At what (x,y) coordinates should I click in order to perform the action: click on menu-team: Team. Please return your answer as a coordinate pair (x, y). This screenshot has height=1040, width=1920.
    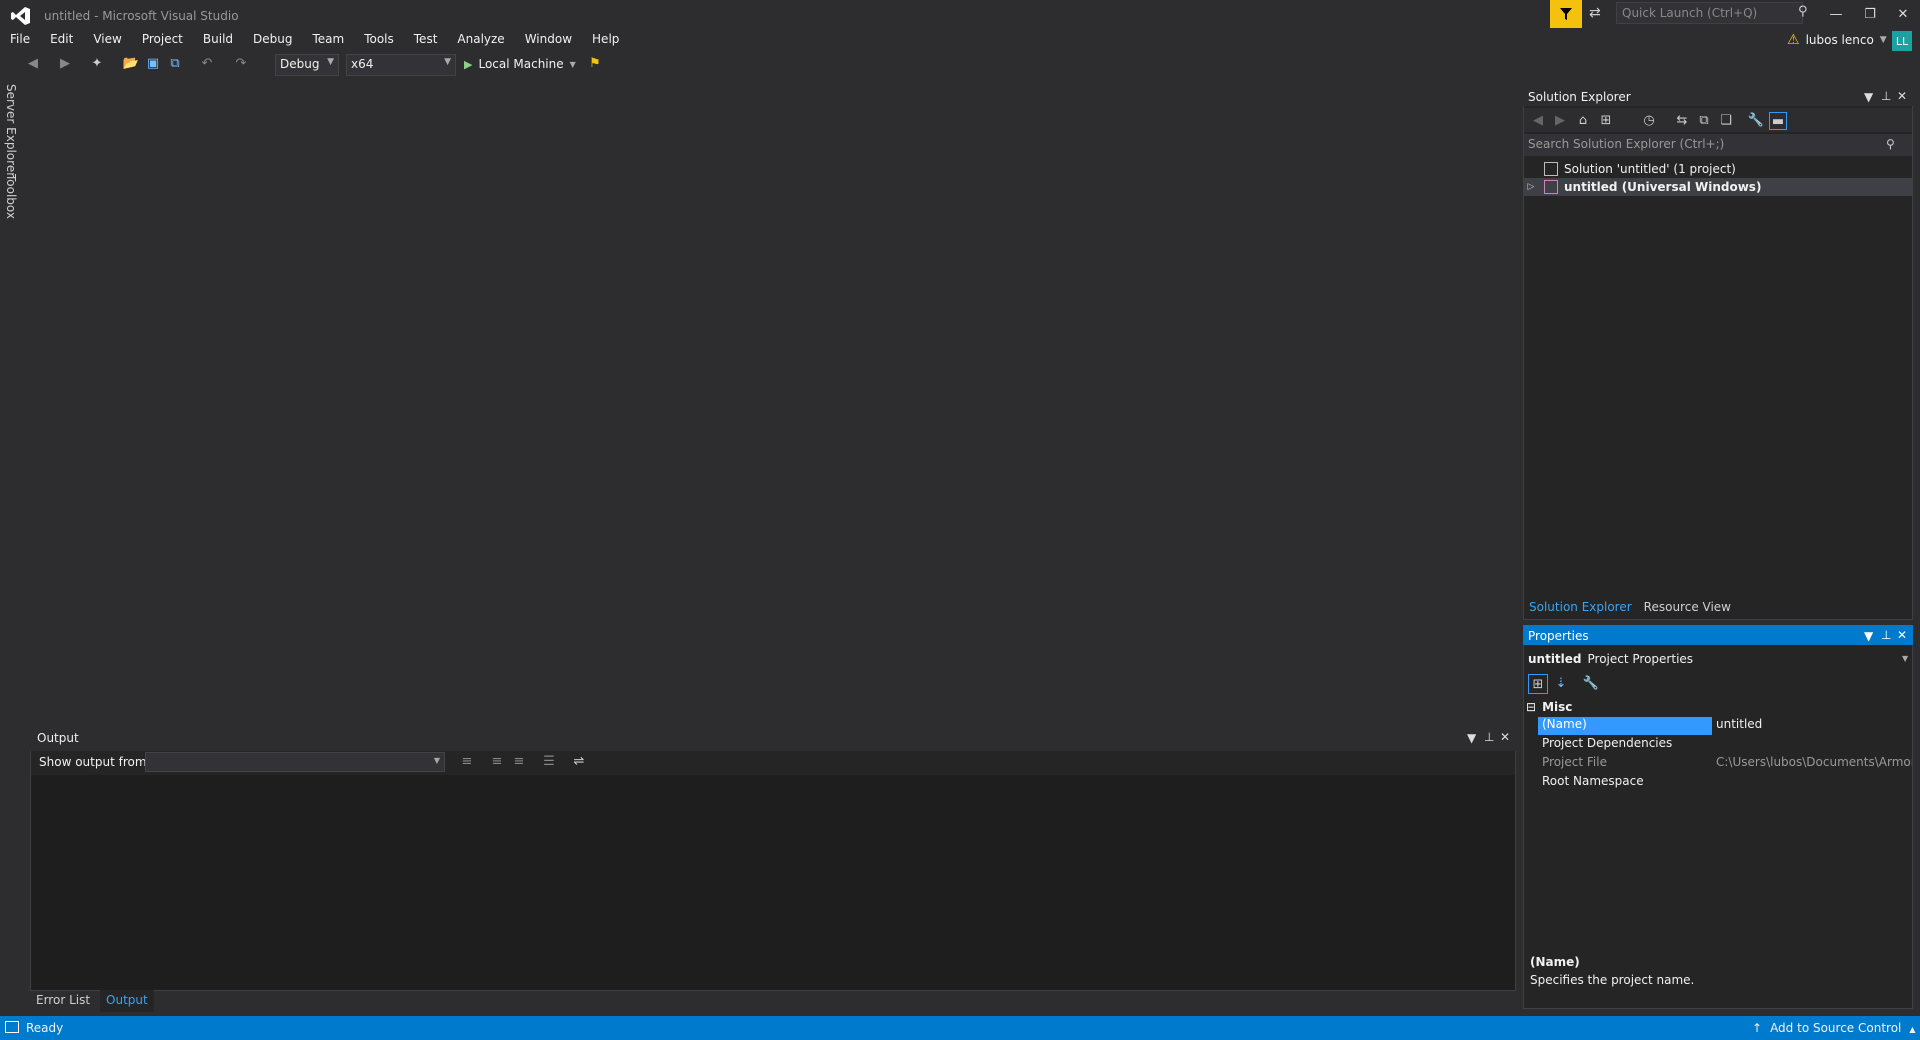
    Looking at the image, I should click on (328, 40).